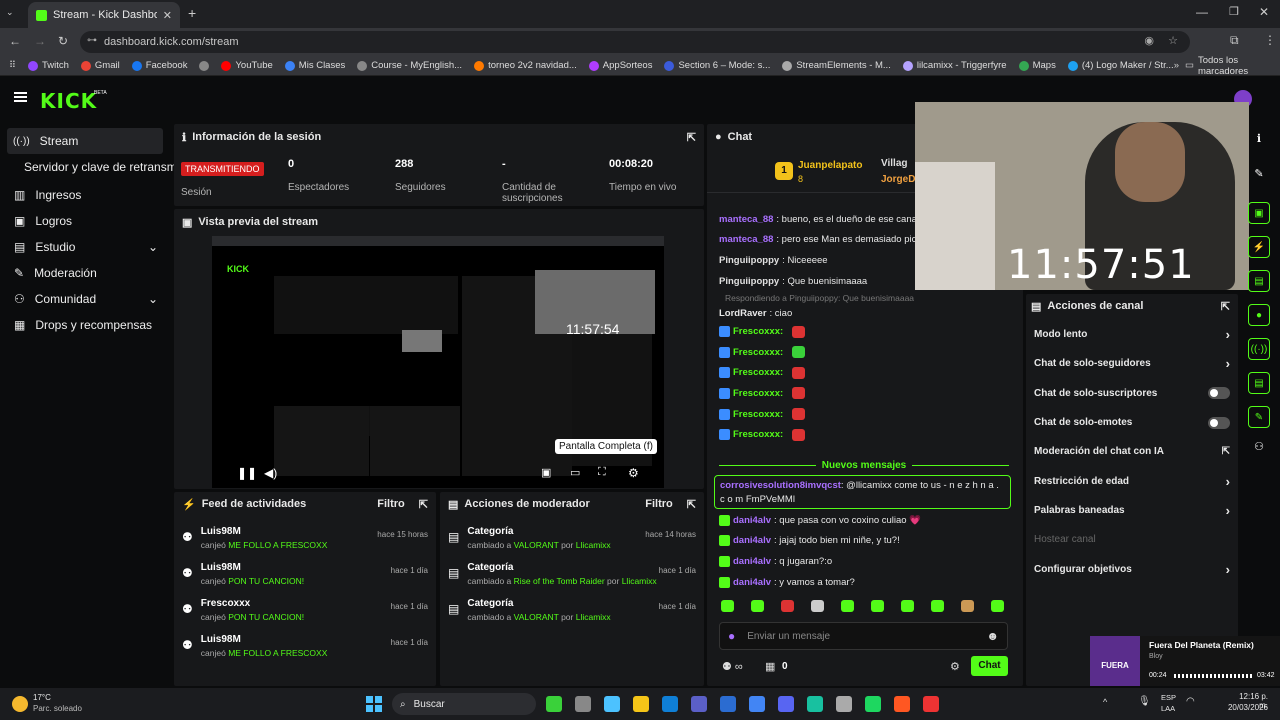  I want to click on feed-filter-button: Filtro, so click(391, 504).